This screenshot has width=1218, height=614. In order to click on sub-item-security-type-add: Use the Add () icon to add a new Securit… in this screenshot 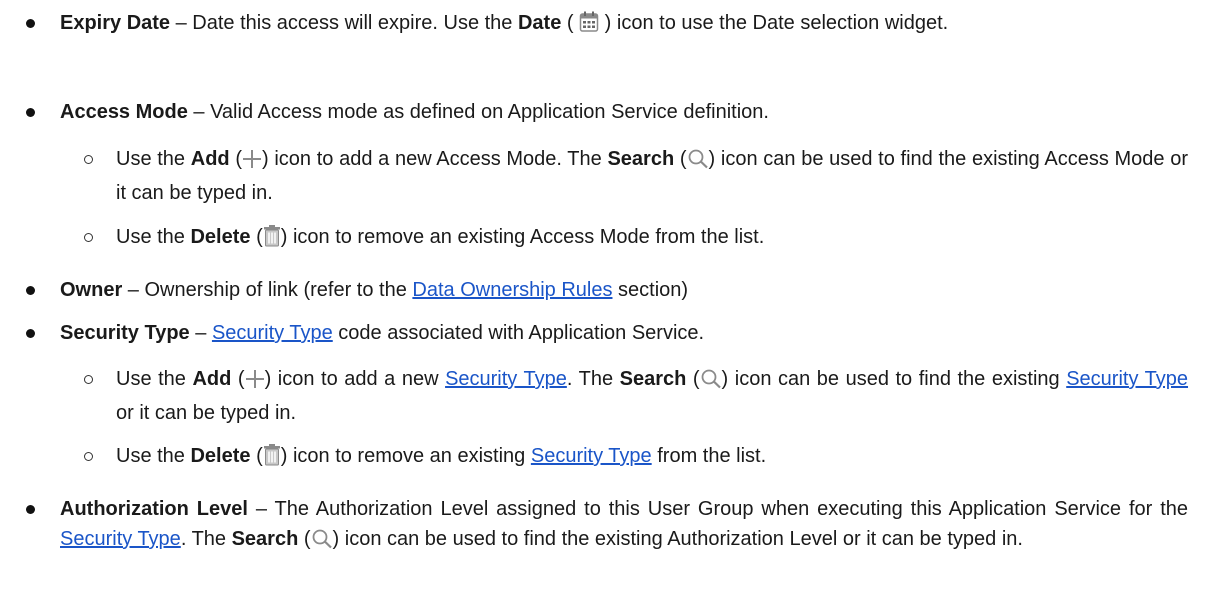, I will do `click(636, 396)`.